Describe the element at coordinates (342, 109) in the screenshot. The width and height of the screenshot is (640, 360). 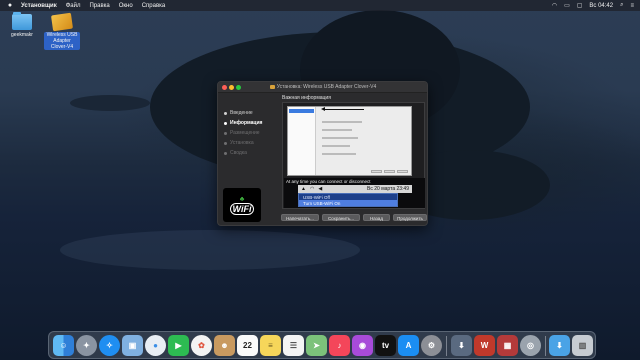
I see `arrow-annotation` at that location.